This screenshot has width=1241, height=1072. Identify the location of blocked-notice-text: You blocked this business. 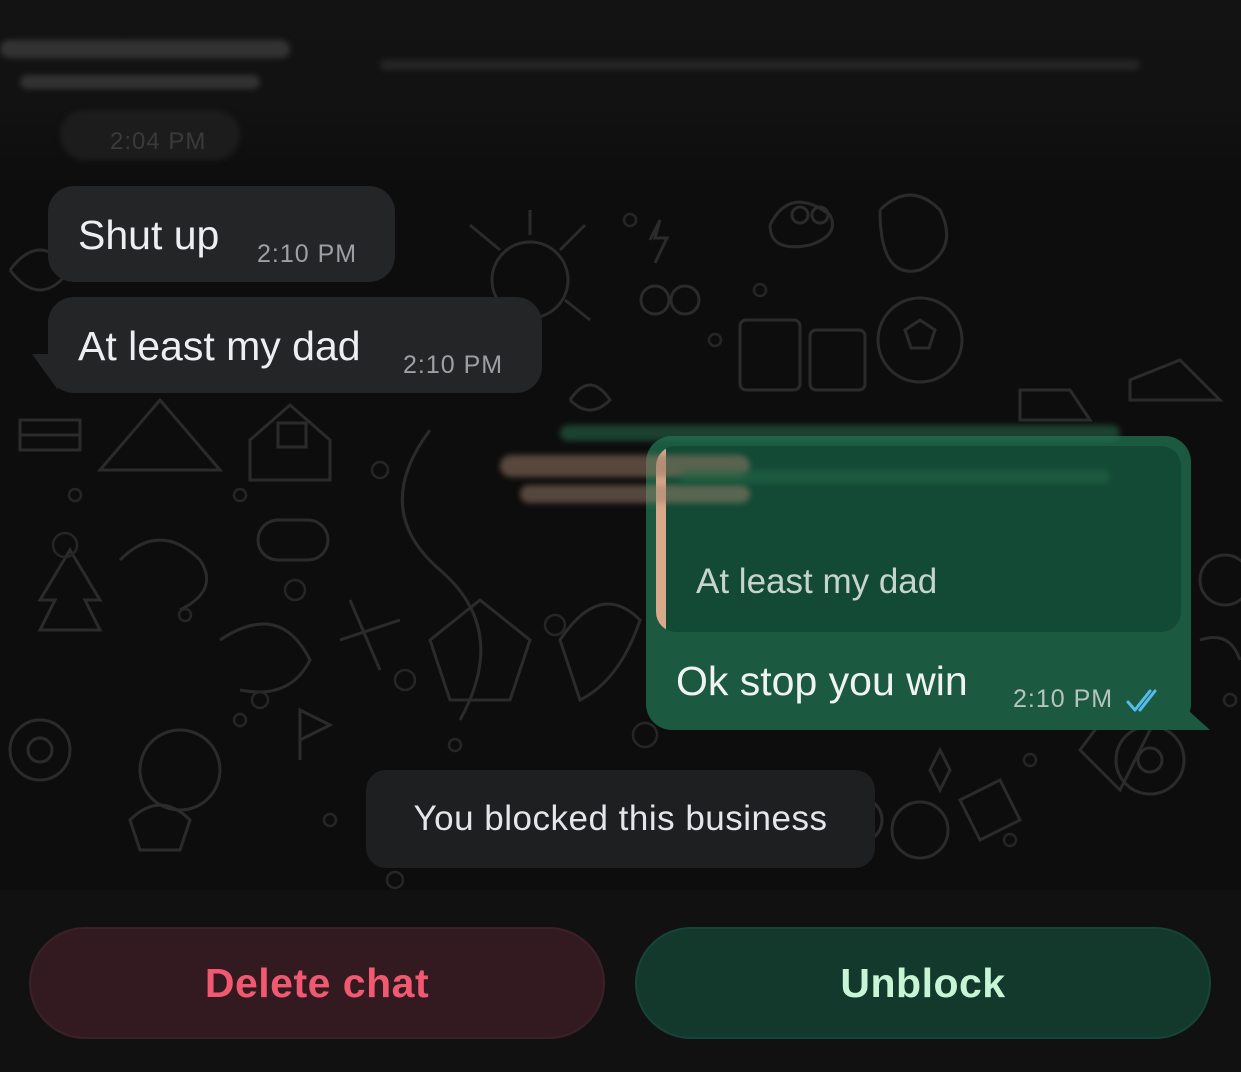
(620, 818).